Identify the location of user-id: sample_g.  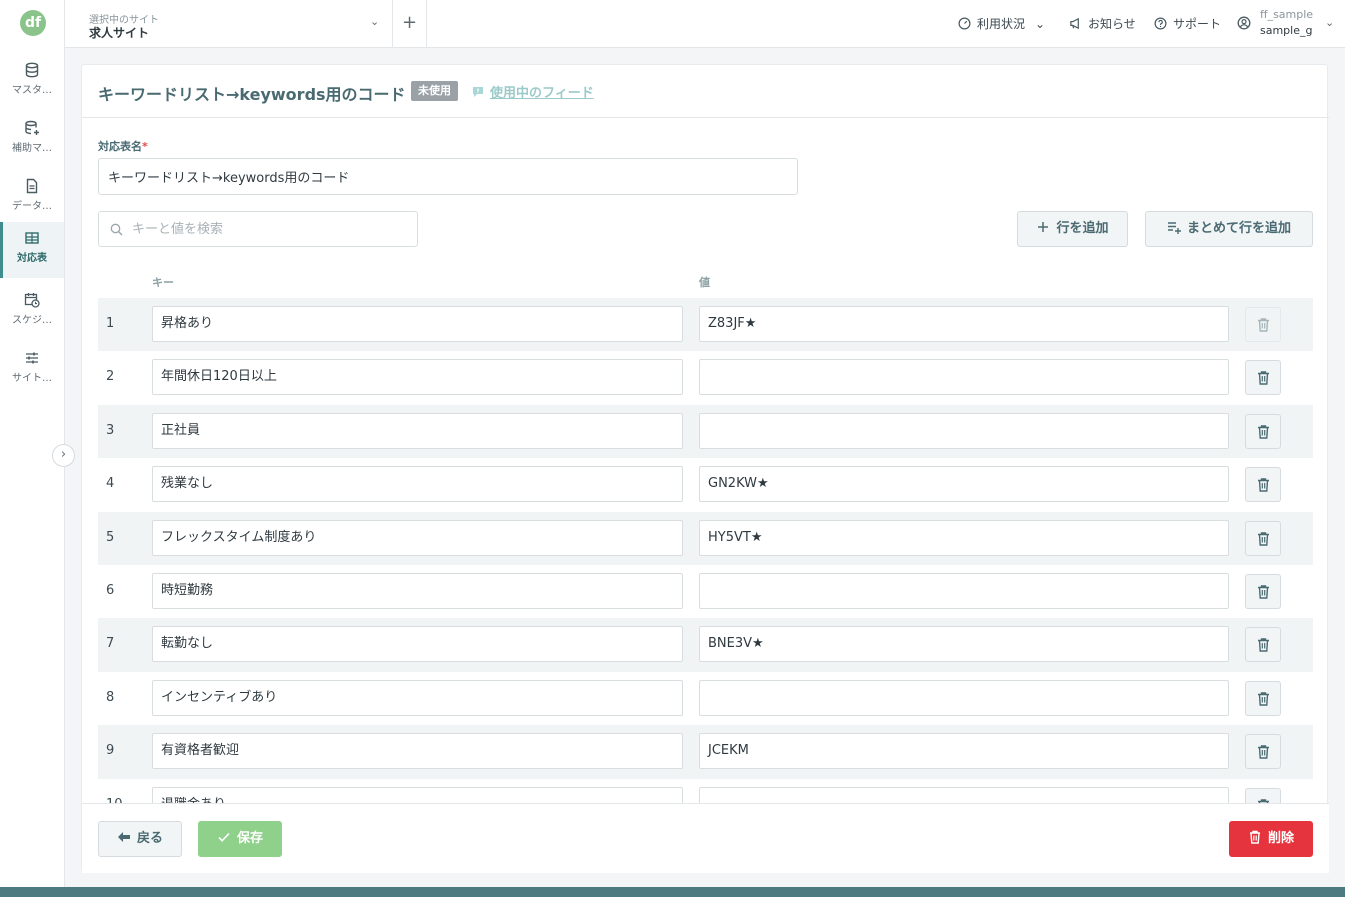
(1286, 30).